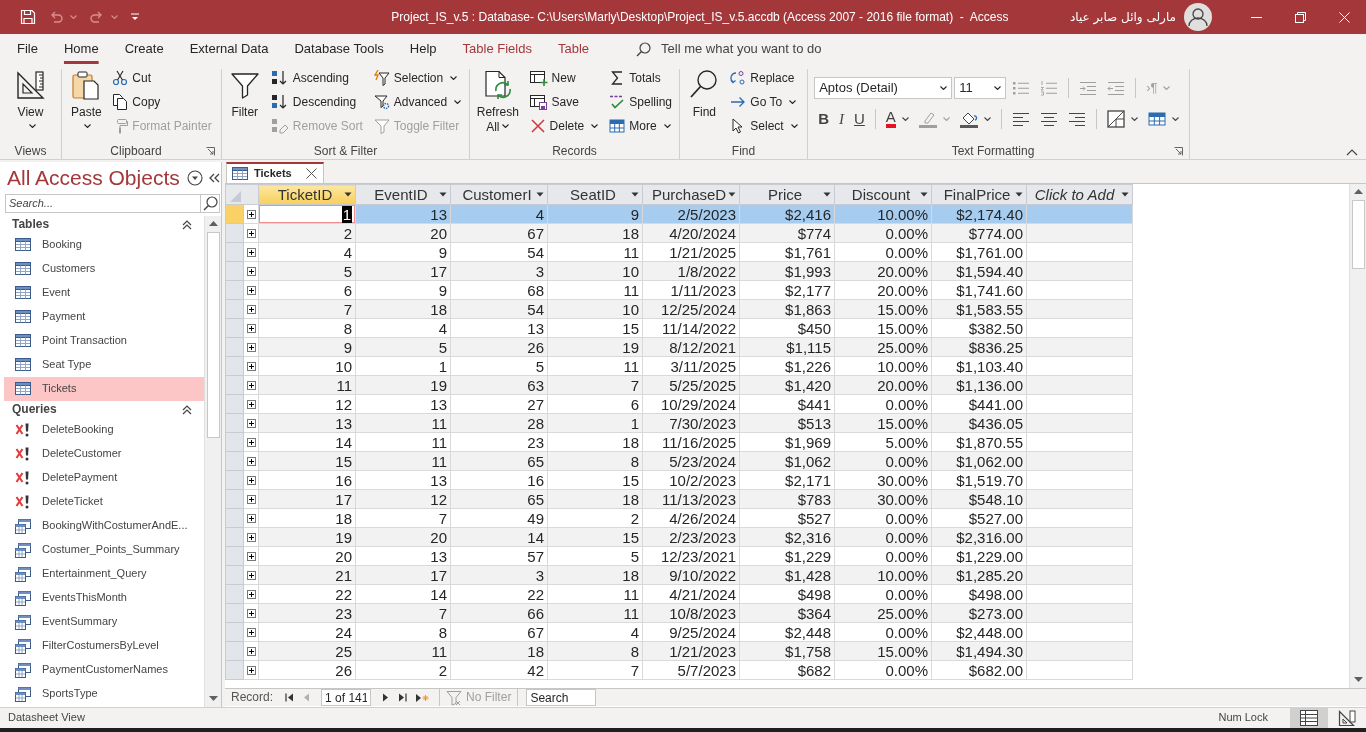 This screenshot has width=1366, height=732. What do you see at coordinates (104, 245) in the screenshot?
I see `nav-item: Booking` at bounding box center [104, 245].